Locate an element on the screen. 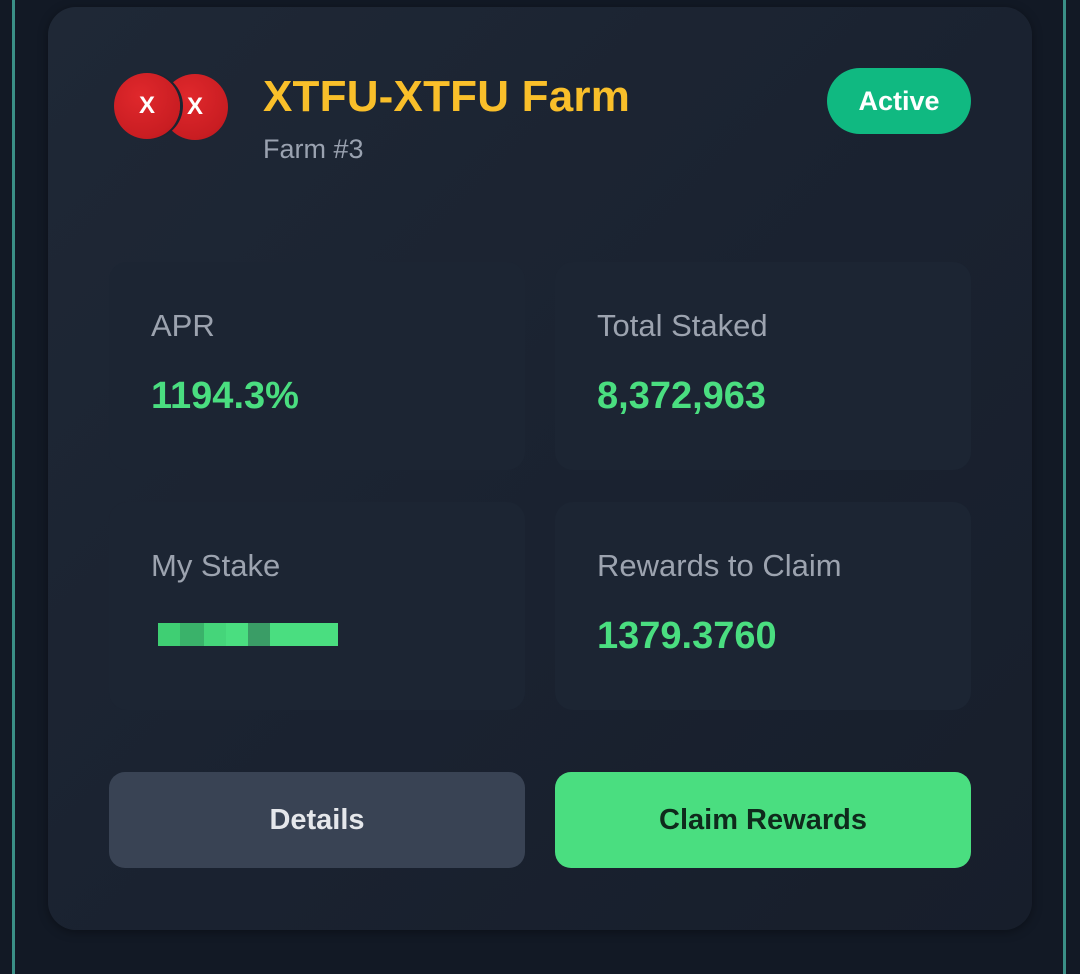 The width and height of the screenshot is (1080, 974). apr-label: APR is located at coordinates (183, 325).